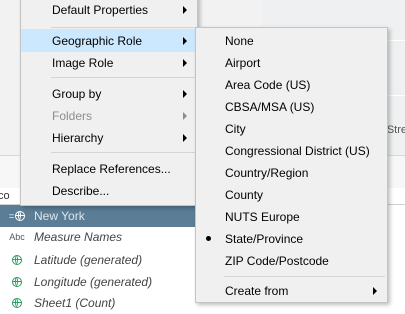 The width and height of the screenshot is (405, 314). What do you see at coordinates (291, 172) in the screenshot?
I see `role-country-region: Country/Region` at bounding box center [291, 172].